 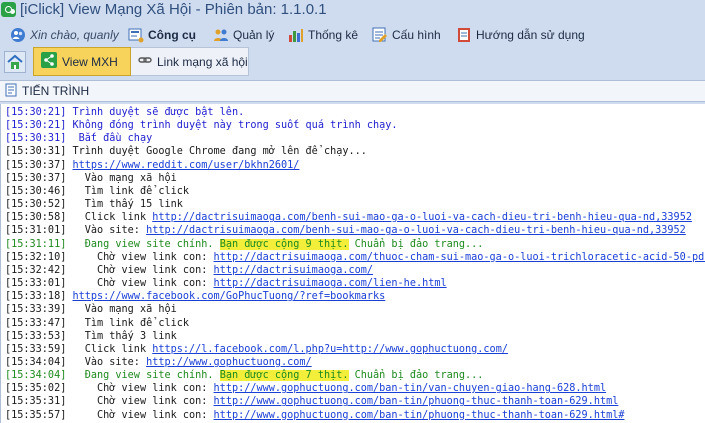 What do you see at coordinates (36, 297) in the screenshot?
I see `log-timestamp: [15:33:18]` at bounding box center [36, 297].